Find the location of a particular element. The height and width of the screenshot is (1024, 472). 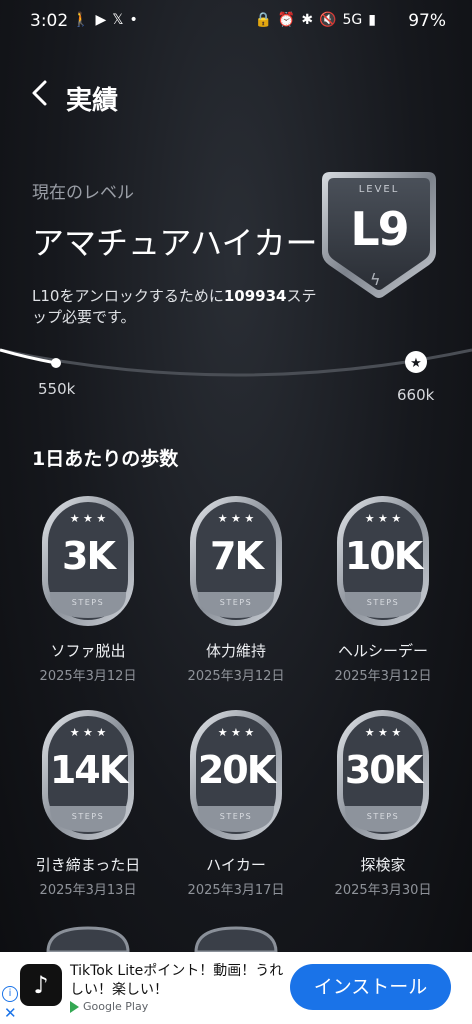

page-title: 実績 is located at coordinates (92, 101).